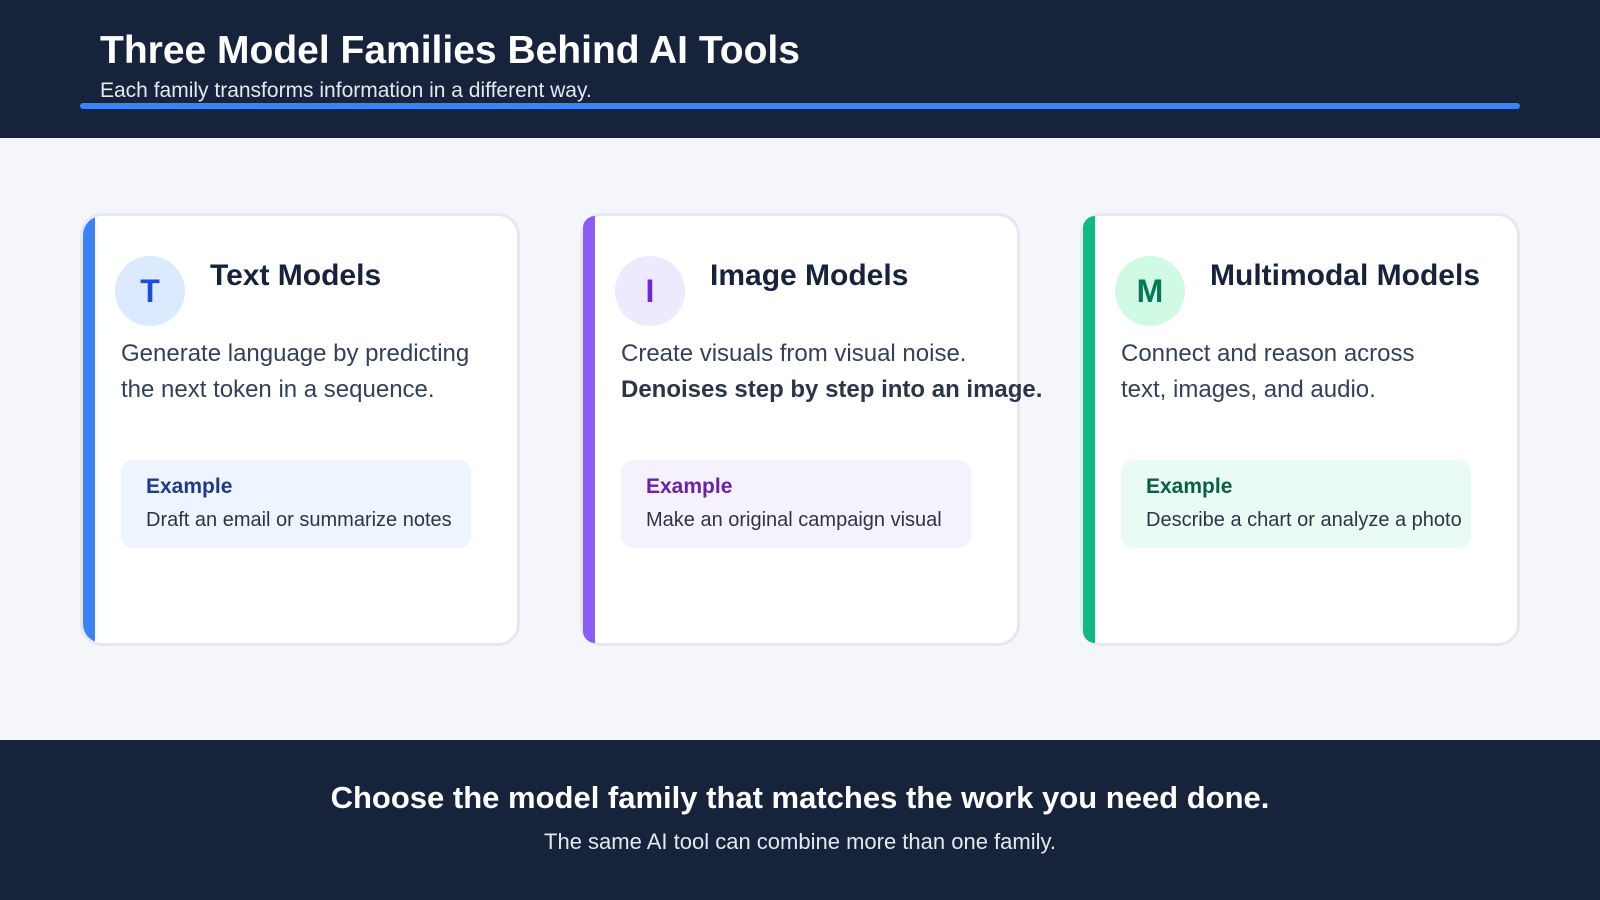  What do you see at coordinates (1248, 389) in the screenshot?
I see `description-line: text, images, and audio.` at bounding box center [1248, 389].